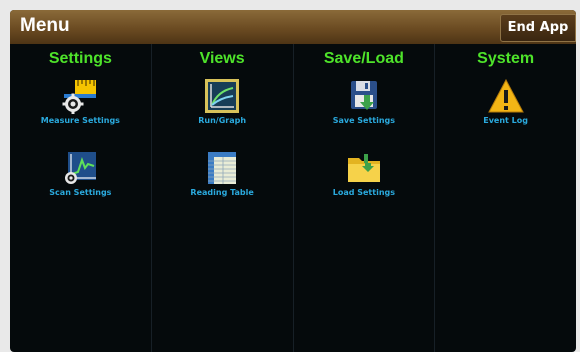  I want to click on run-graph-button: Run/Graph, so click(222, 101).